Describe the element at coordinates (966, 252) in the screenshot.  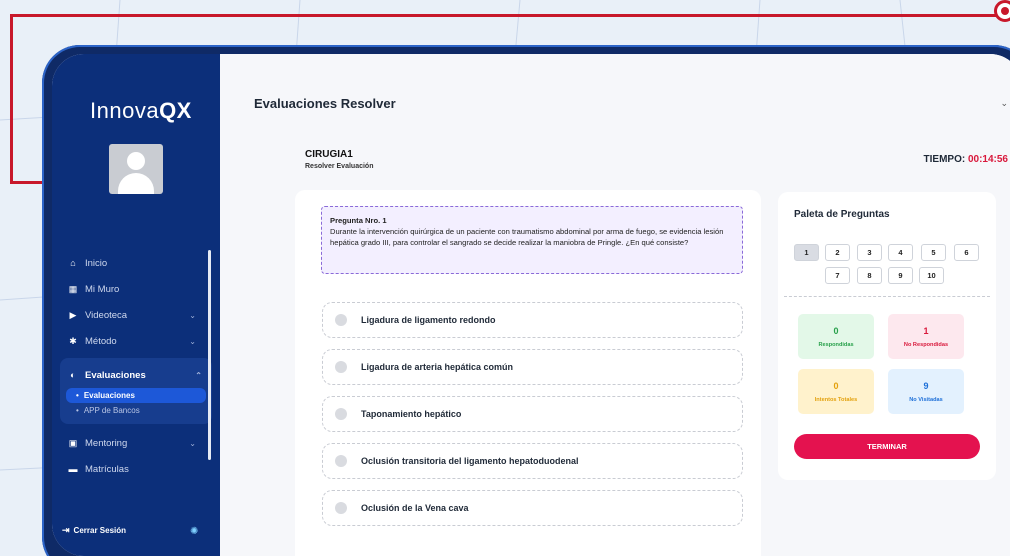
I see `palette-question-button: 6` at that location.